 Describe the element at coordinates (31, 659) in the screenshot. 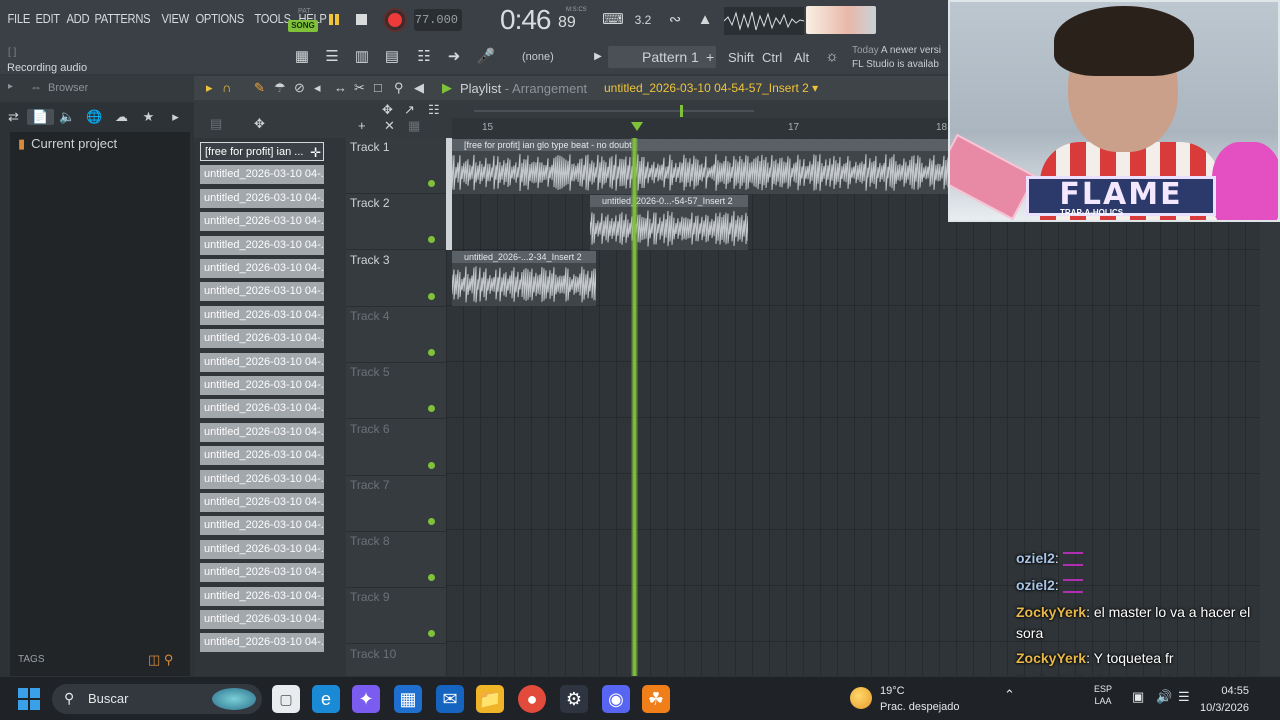

I see `tags-label: TAGS` at that location.